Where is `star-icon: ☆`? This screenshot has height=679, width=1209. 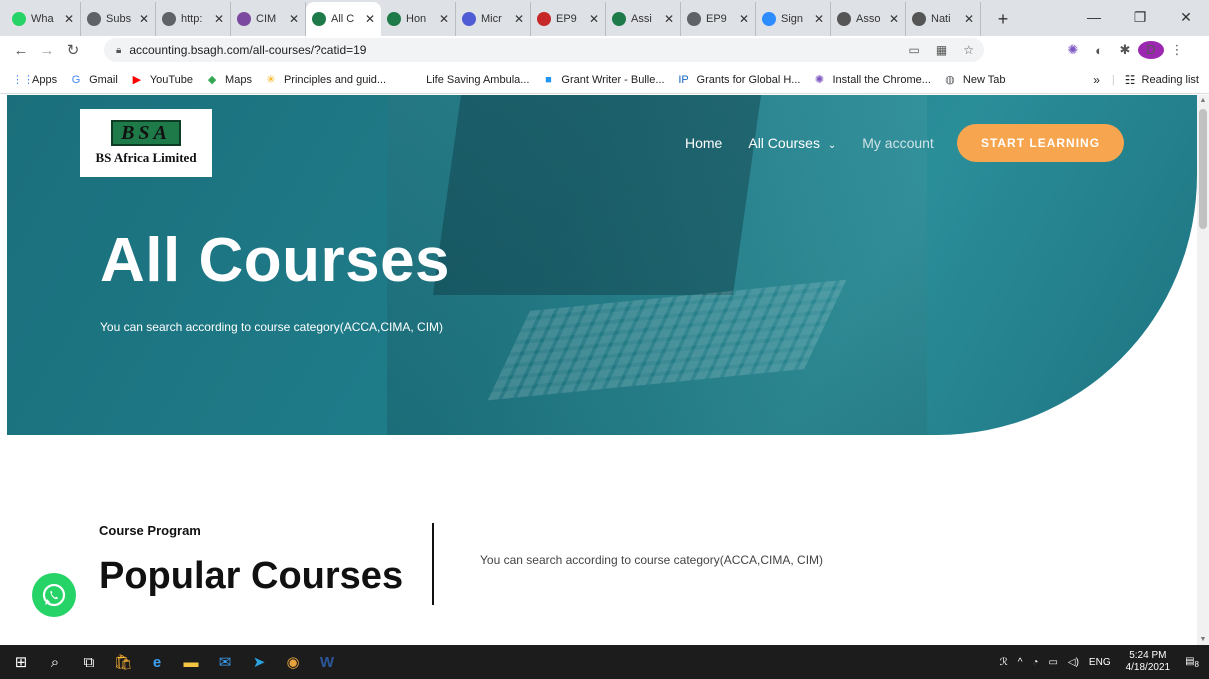
star-icon: ☆ is located at coordinates (968, 50).